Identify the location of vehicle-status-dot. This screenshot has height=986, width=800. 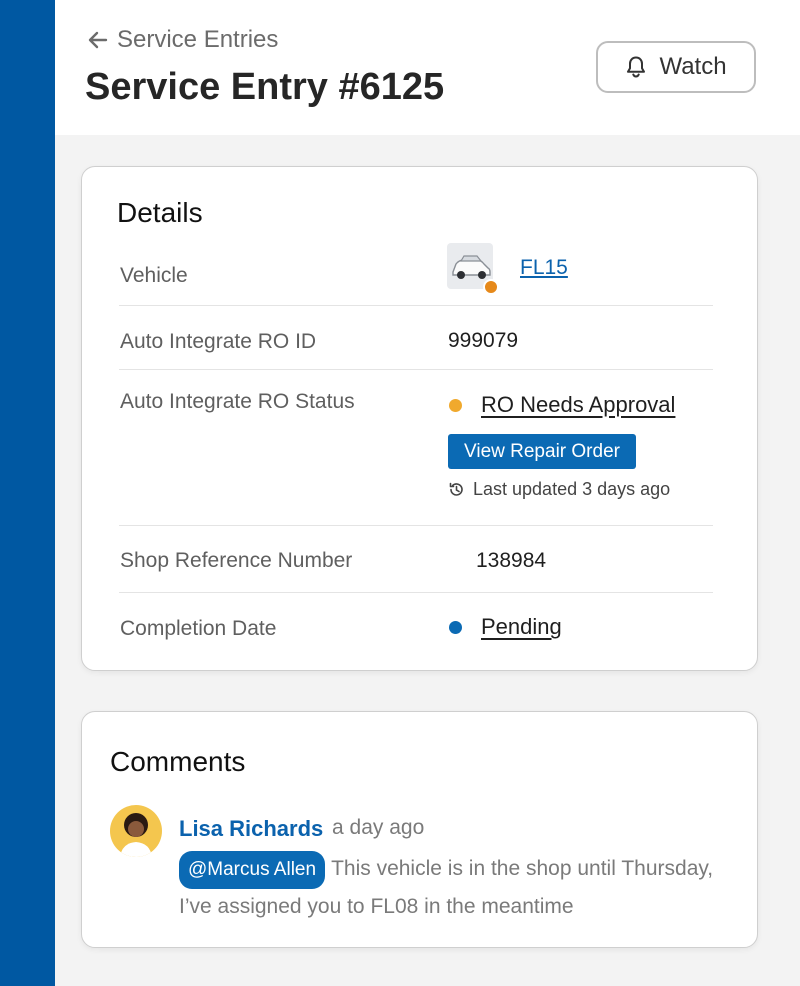
(491, 287).